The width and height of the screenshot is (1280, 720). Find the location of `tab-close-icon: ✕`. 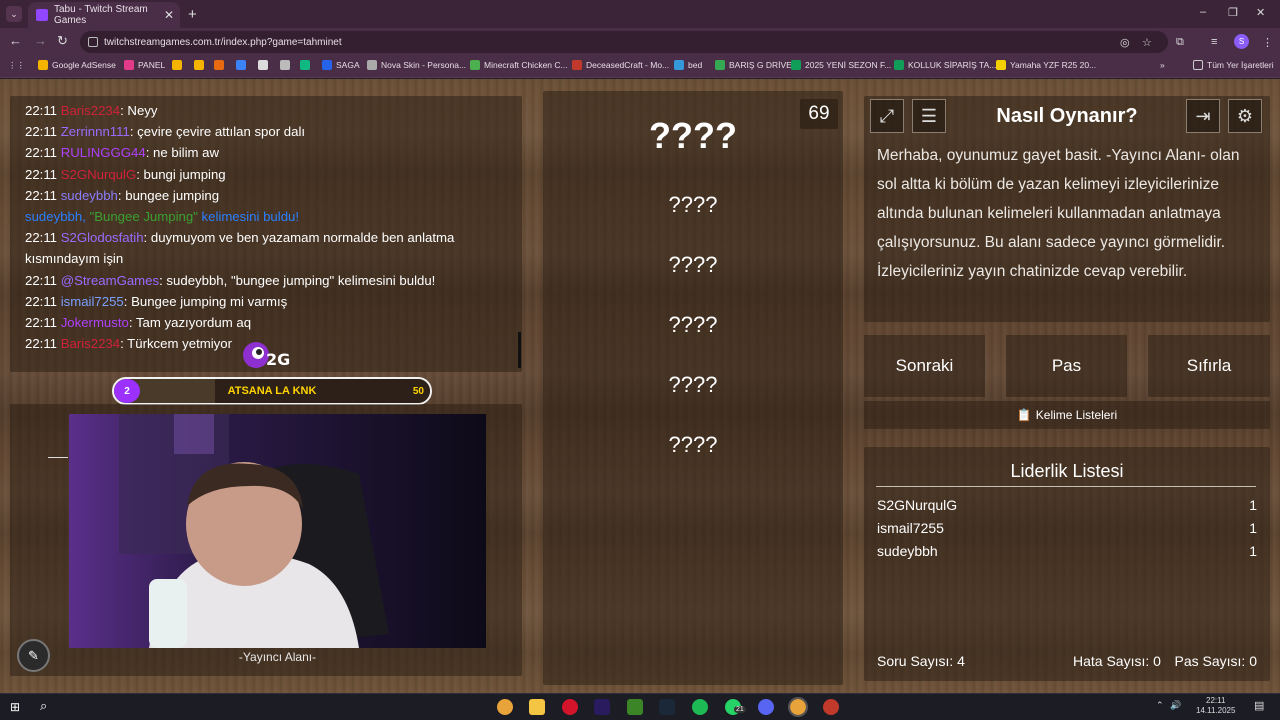

tab-close-icon: ✕ is located at coordinates (169, 15).